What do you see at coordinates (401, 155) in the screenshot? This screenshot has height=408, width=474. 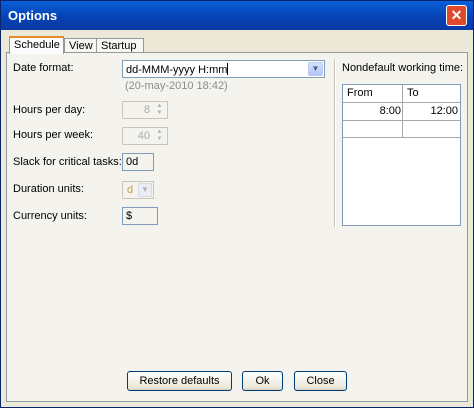 I see `working-time-table: From To 8:00 12:00` at bounding box center [401, 155].